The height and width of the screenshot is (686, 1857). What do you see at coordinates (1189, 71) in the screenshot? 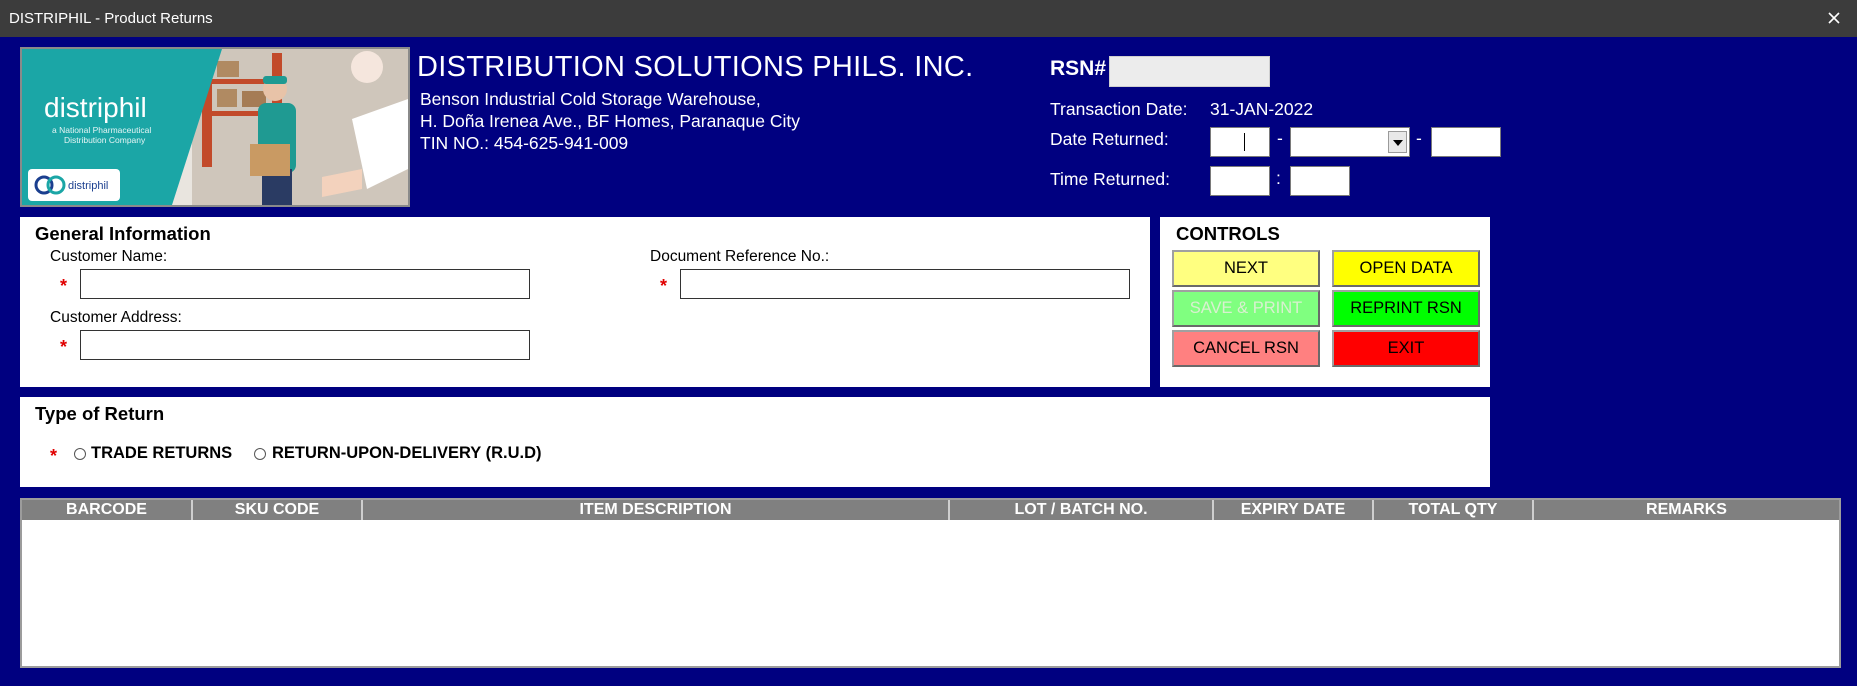
I see `rsn-field` at bounding box center [1189, 71].